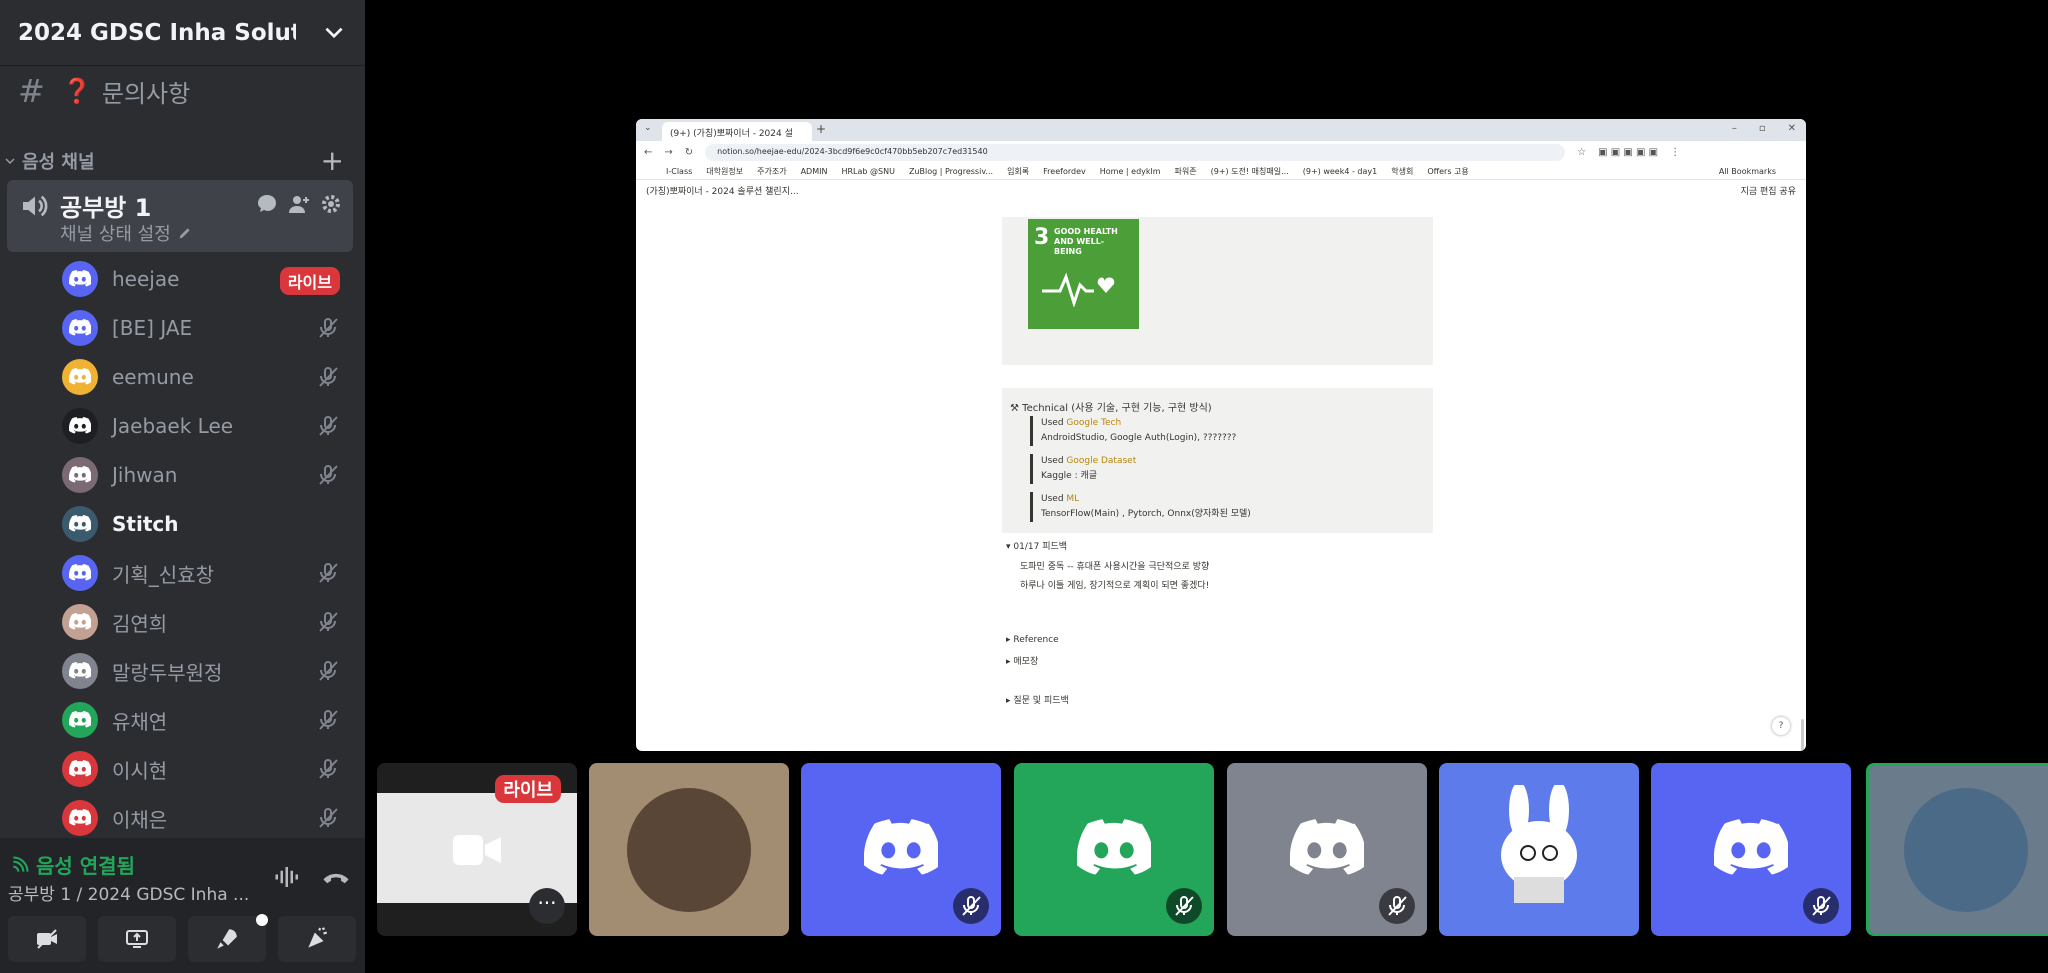 Image resolution: width=2048 pixels, height=973 pixels. Describe the element at coordinates (1036, 545) in the screenshot. I see `feedback-toggle: ▾ 01/17 피드백` at that location.